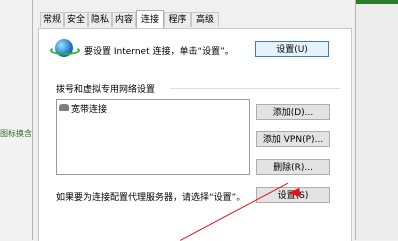 This screenshot has height=241, width=398. I want to click on broadband-connection-icon, so click(64, 107).